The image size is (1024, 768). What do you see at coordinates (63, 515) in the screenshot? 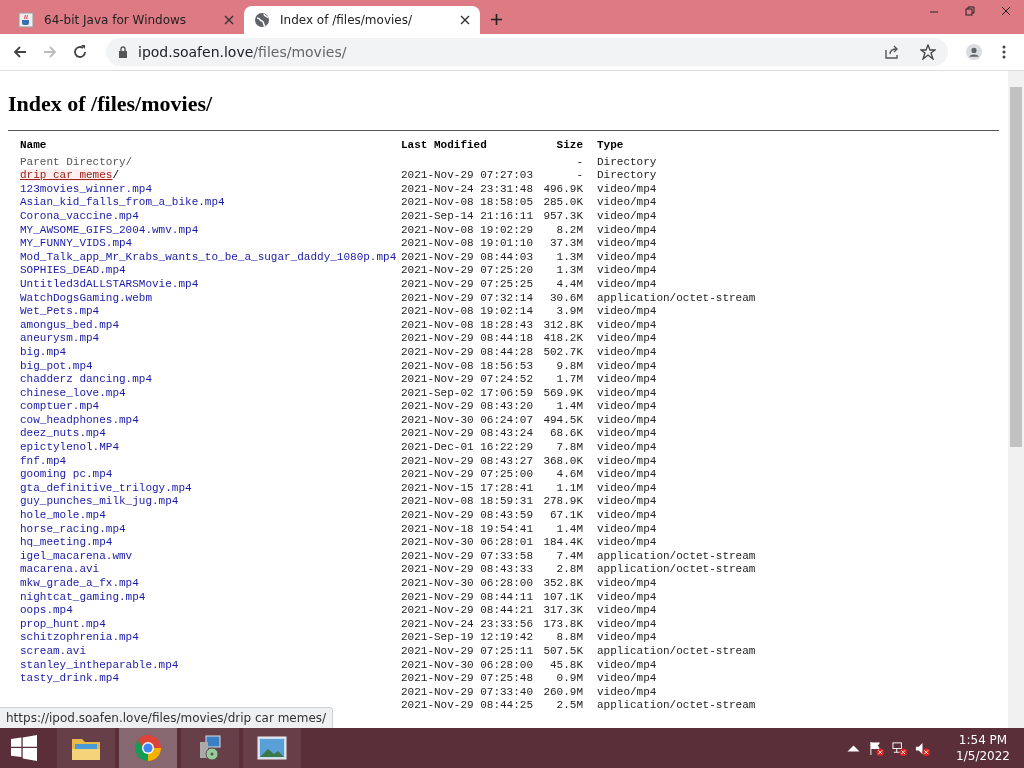
I see `file-link: hole_mole.mp4` at bounding box center [63, 515].